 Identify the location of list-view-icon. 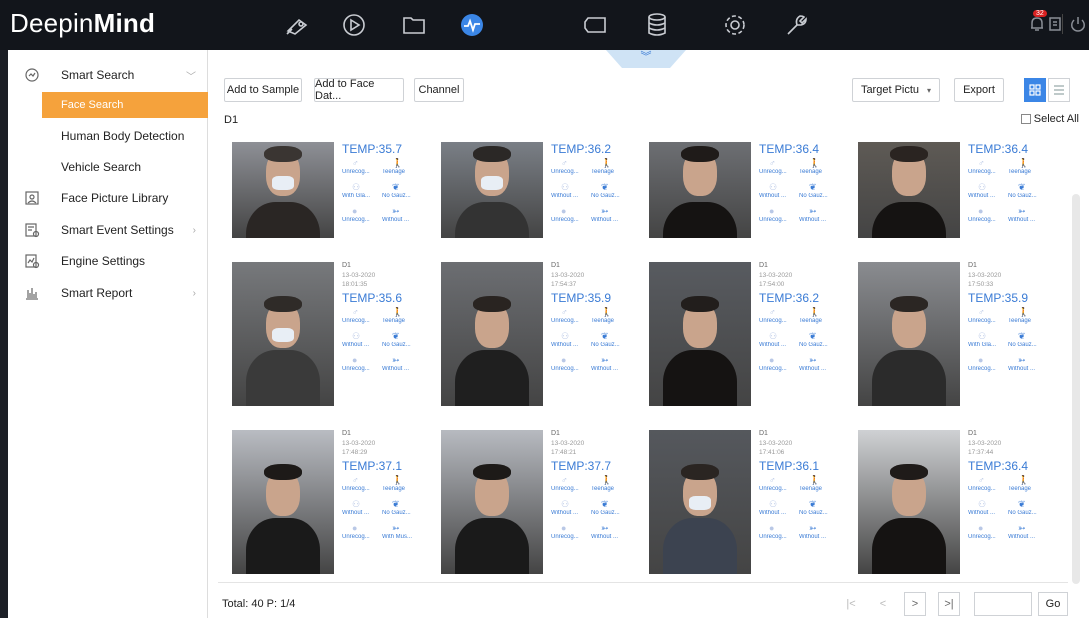
(1059, 90).